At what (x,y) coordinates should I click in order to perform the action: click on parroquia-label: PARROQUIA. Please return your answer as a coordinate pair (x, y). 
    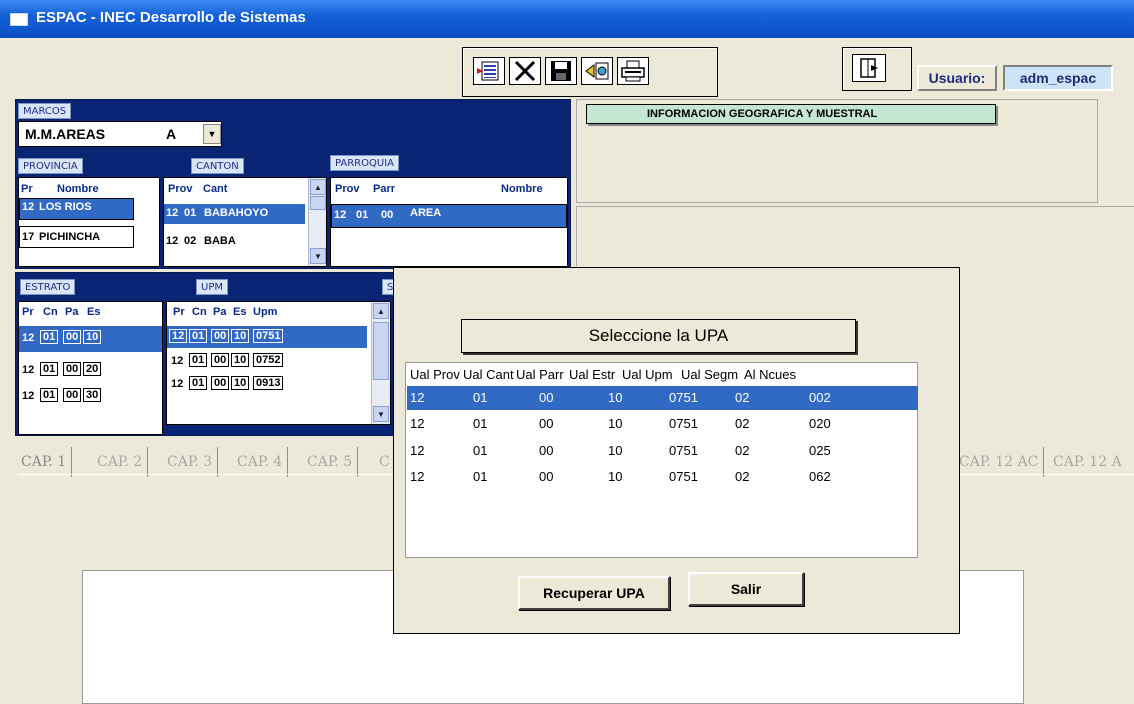
    Looking at the image, I should click on (364, 163).